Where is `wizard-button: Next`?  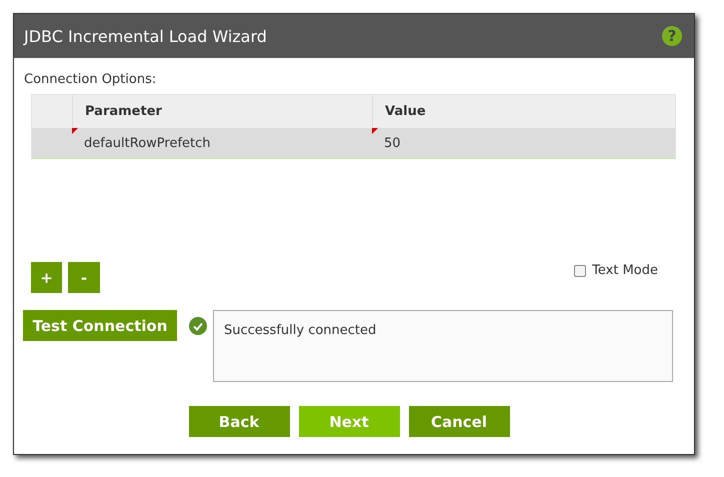 wizard-button: Next is located at coordinates (349, 421).